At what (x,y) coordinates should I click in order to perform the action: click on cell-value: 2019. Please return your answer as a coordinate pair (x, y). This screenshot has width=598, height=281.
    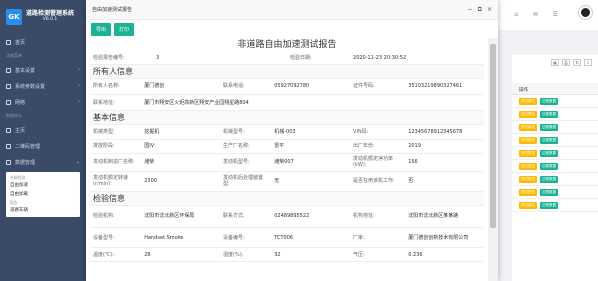
    Looking at the image, I should click on (444, 146).